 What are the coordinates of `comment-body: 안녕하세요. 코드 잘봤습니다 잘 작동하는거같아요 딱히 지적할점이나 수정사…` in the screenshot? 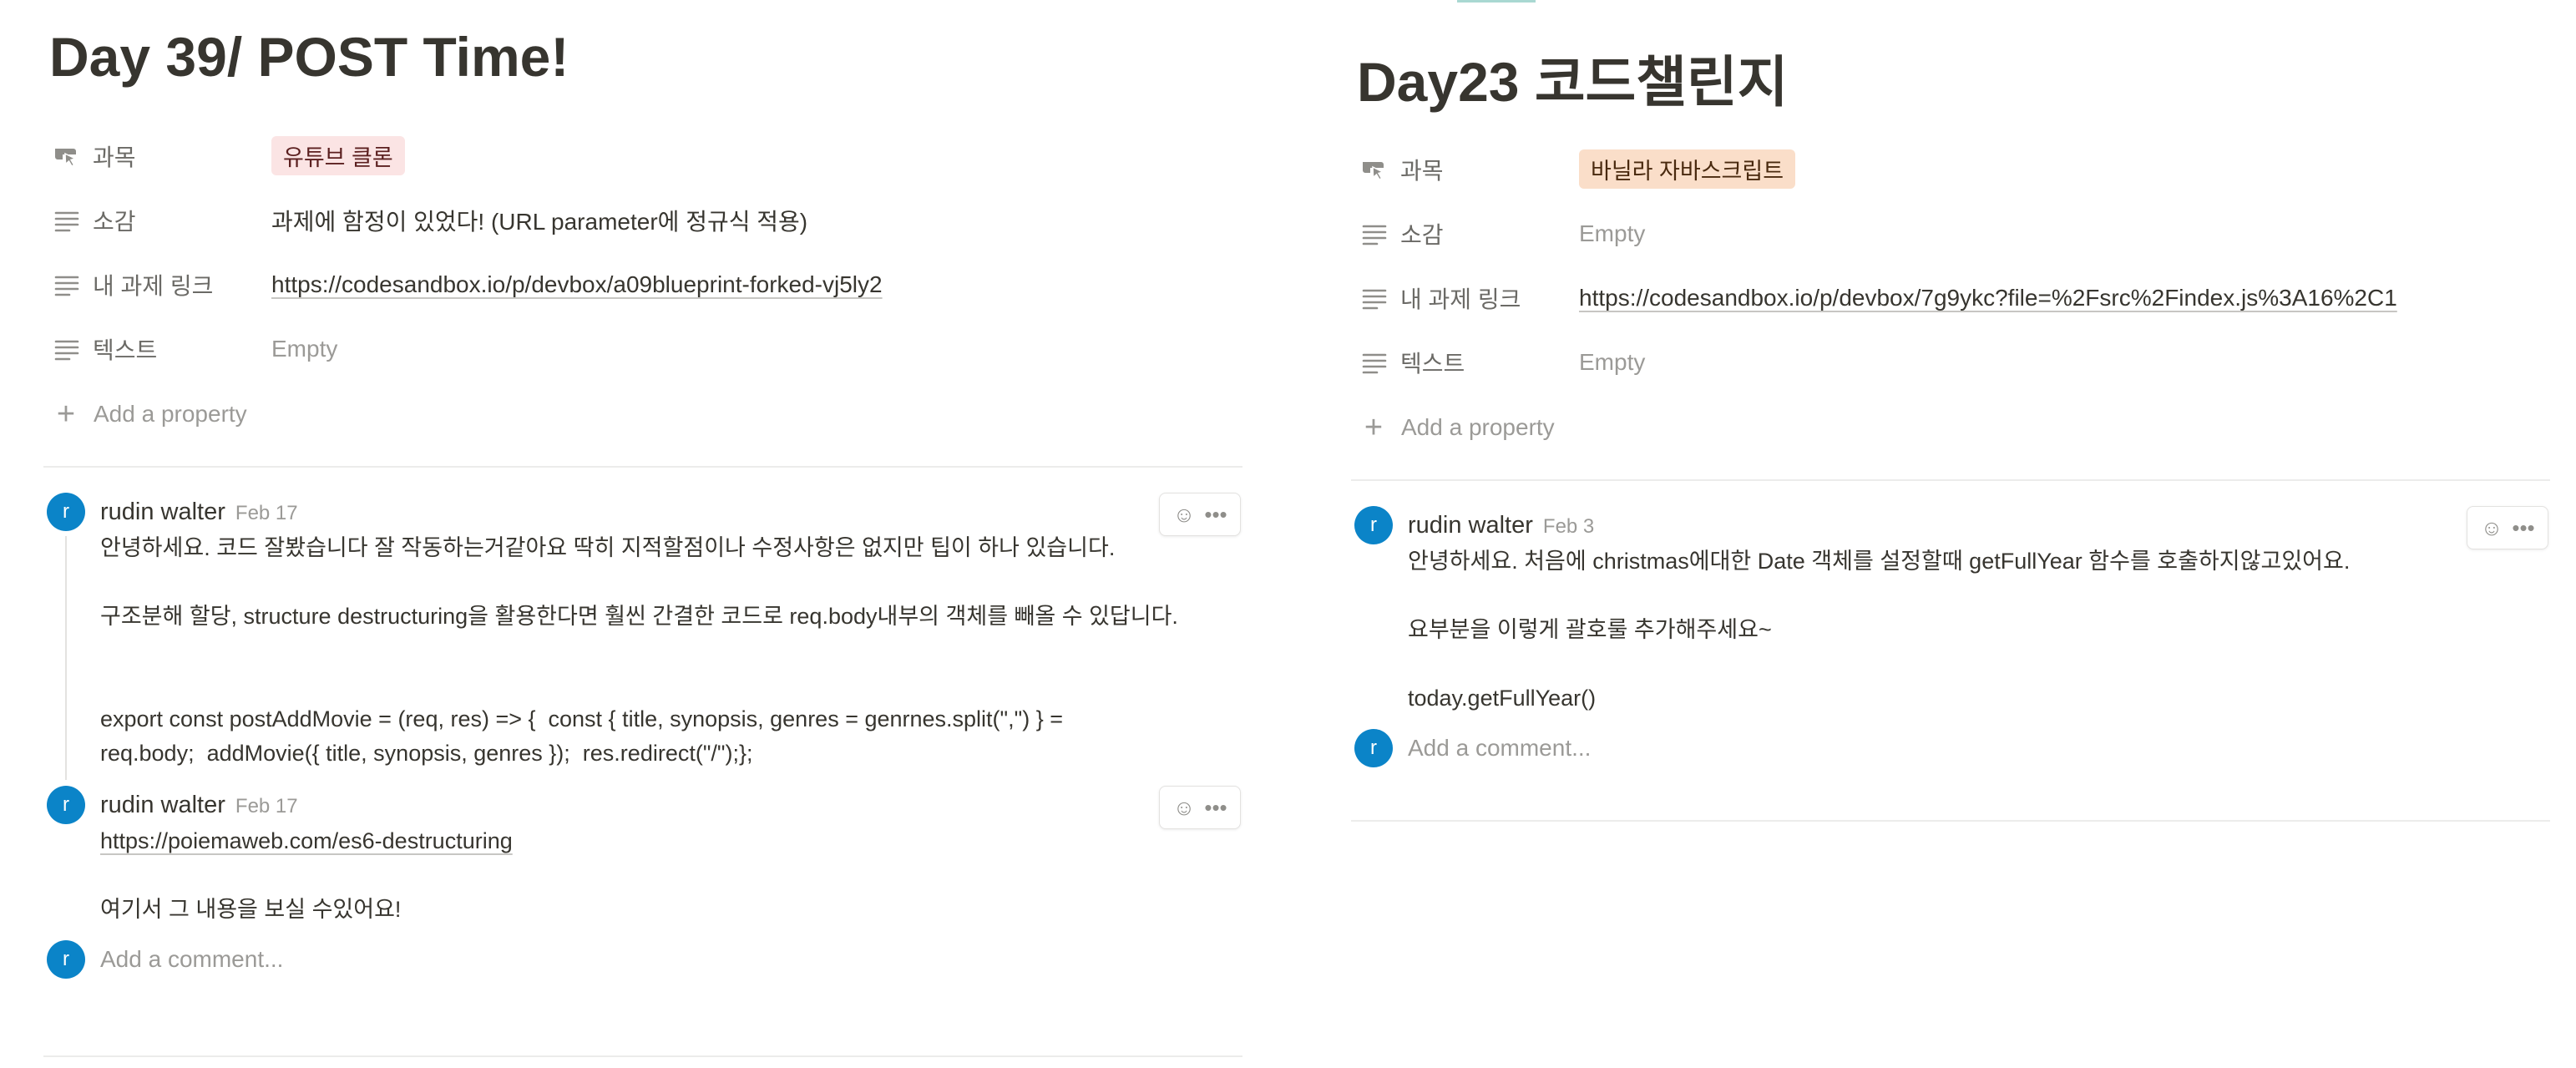 It's located at (673, 651).